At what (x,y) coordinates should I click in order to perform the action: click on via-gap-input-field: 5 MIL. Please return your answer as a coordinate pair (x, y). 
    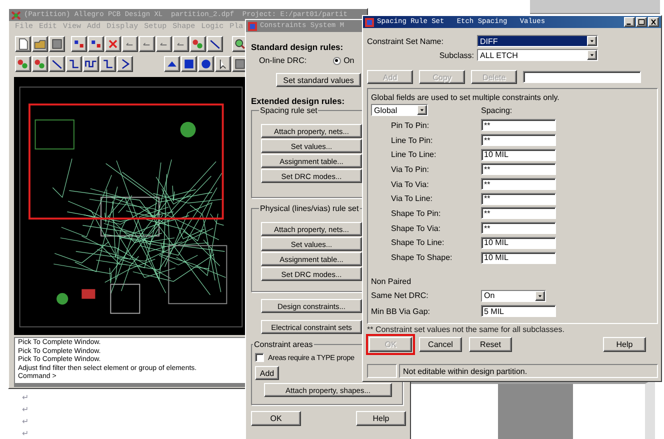
    Looking at the image, I should click on (518, 311).